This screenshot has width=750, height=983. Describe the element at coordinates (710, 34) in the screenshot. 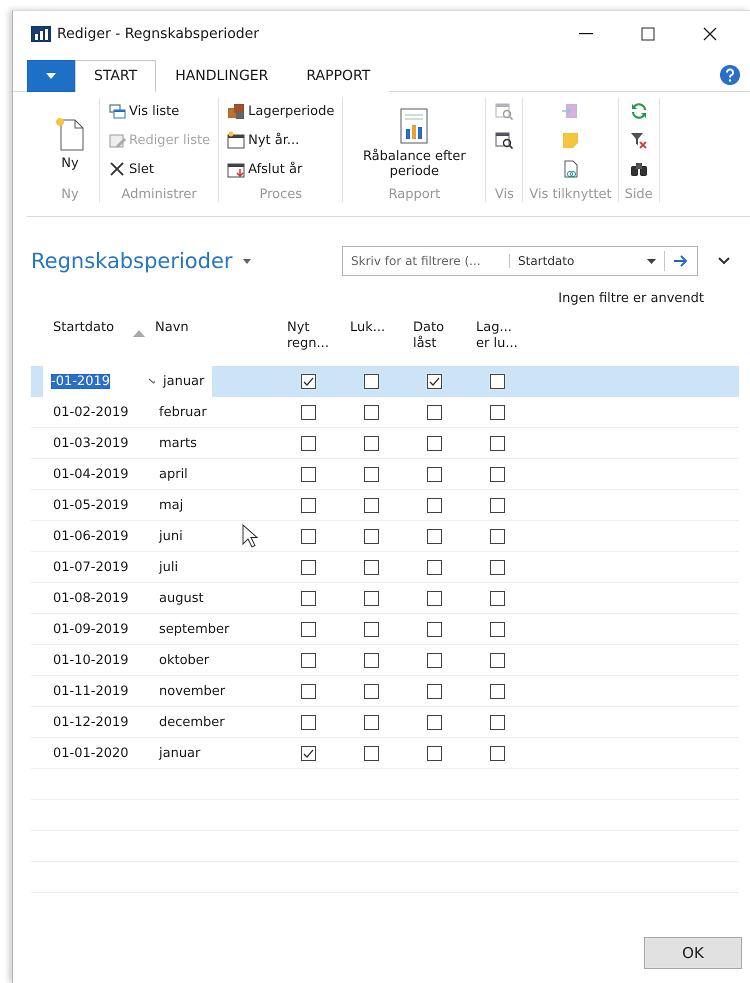

I see `close-icon` at that location.